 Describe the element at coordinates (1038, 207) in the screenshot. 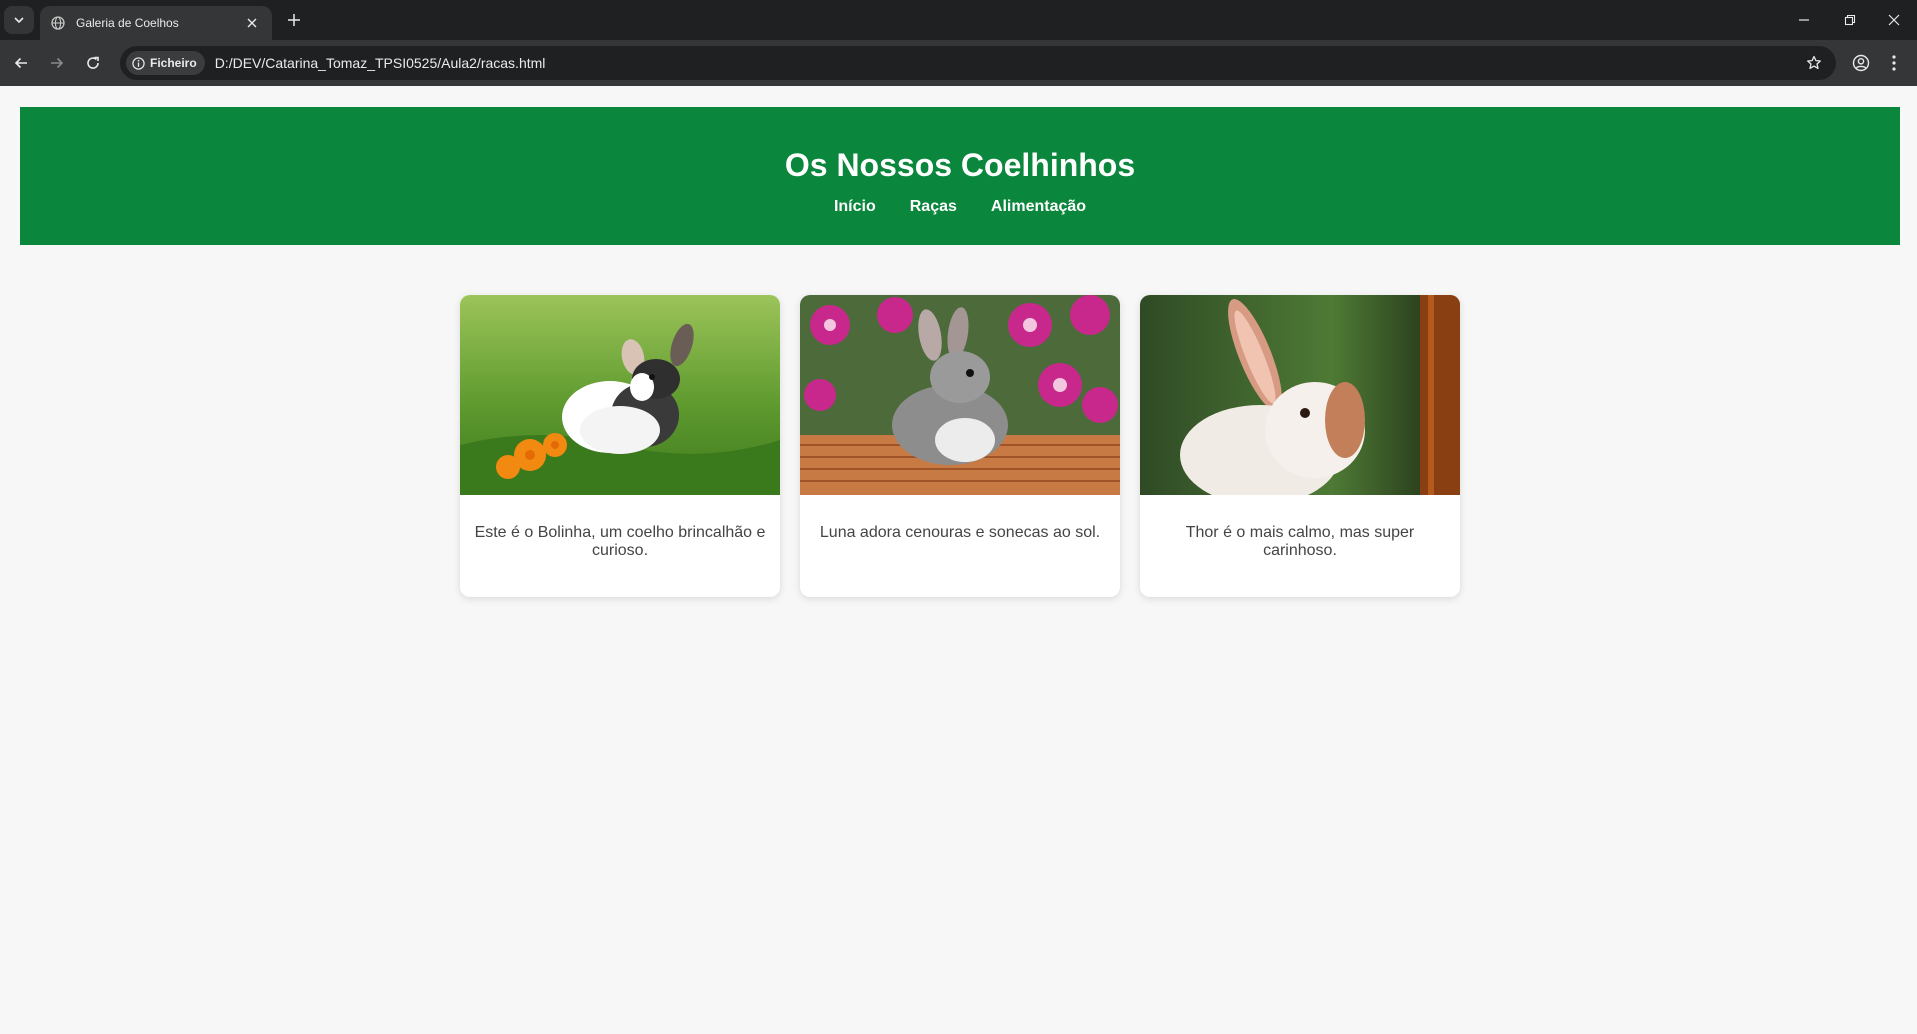

I see `nav-link-alimentacao: Alimentação` at that location.